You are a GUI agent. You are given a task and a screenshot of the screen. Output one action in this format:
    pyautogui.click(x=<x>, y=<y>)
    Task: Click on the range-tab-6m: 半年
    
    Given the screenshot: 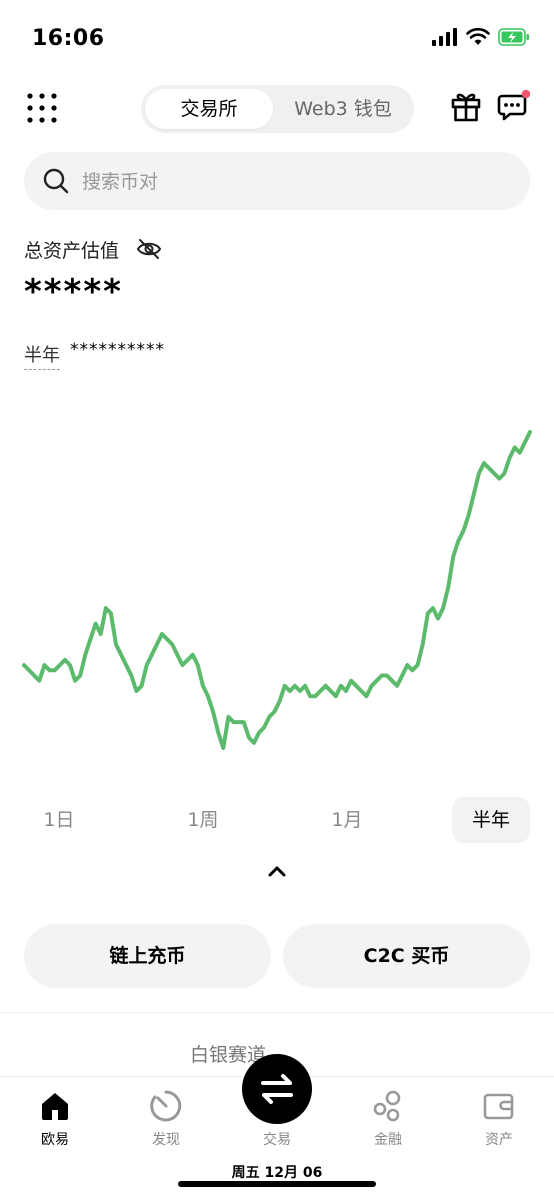 What is the action you would take?
    pyautogui.click(x=491, y=820)
    